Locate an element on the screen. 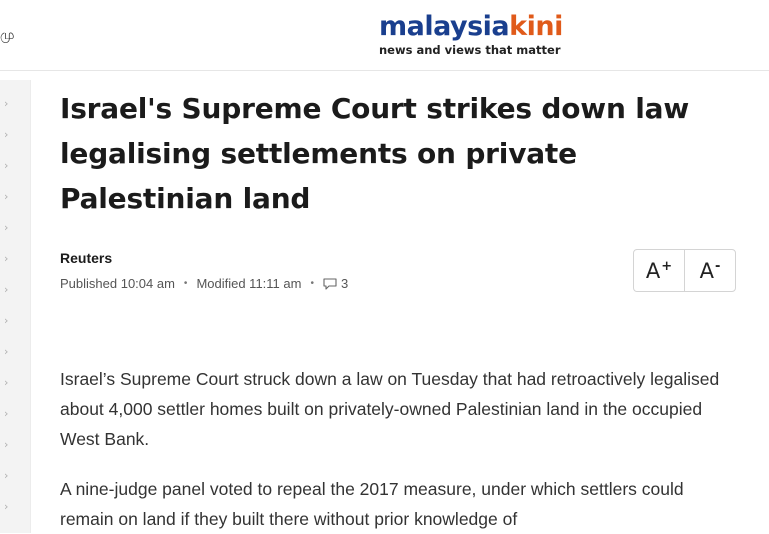 This screenshot has width=769, height=534. font-increase-button: A + is located at coordinates (659, 270).